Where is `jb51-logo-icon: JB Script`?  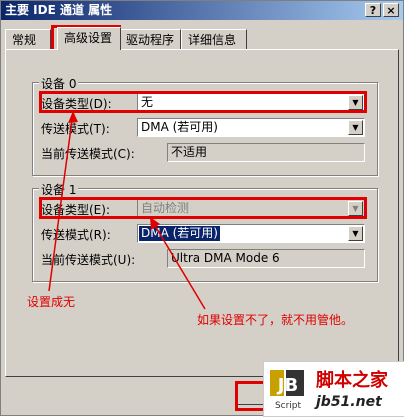
jb51-logo-icon: JB Script is located at coordinates (288, 389).